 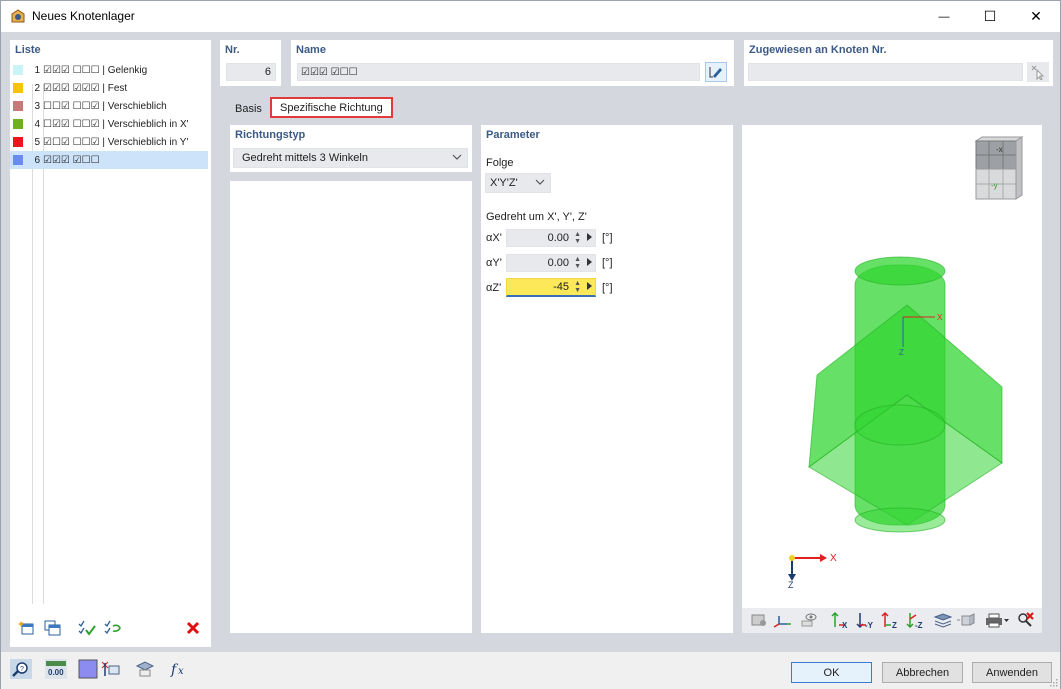 What do you see at coordinates (88, 669) in the screenshot?
I see `color-button` at bounding box center [88, 669].